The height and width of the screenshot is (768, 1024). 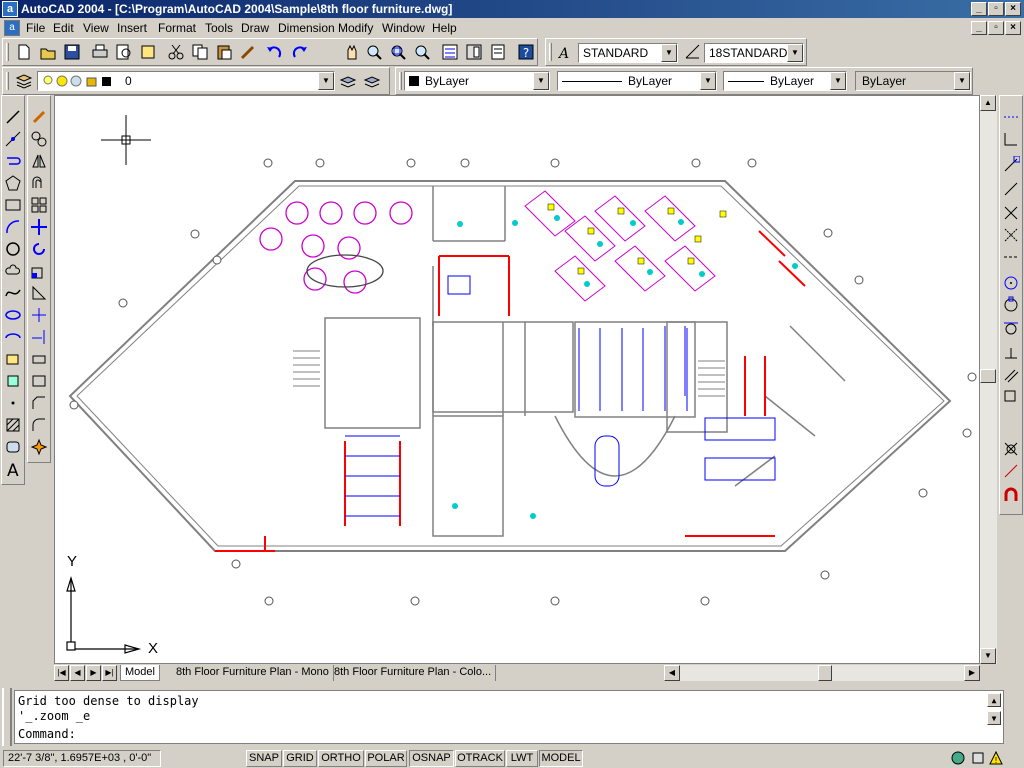 I want to click on erase-icon, so click(x=39, y=117).